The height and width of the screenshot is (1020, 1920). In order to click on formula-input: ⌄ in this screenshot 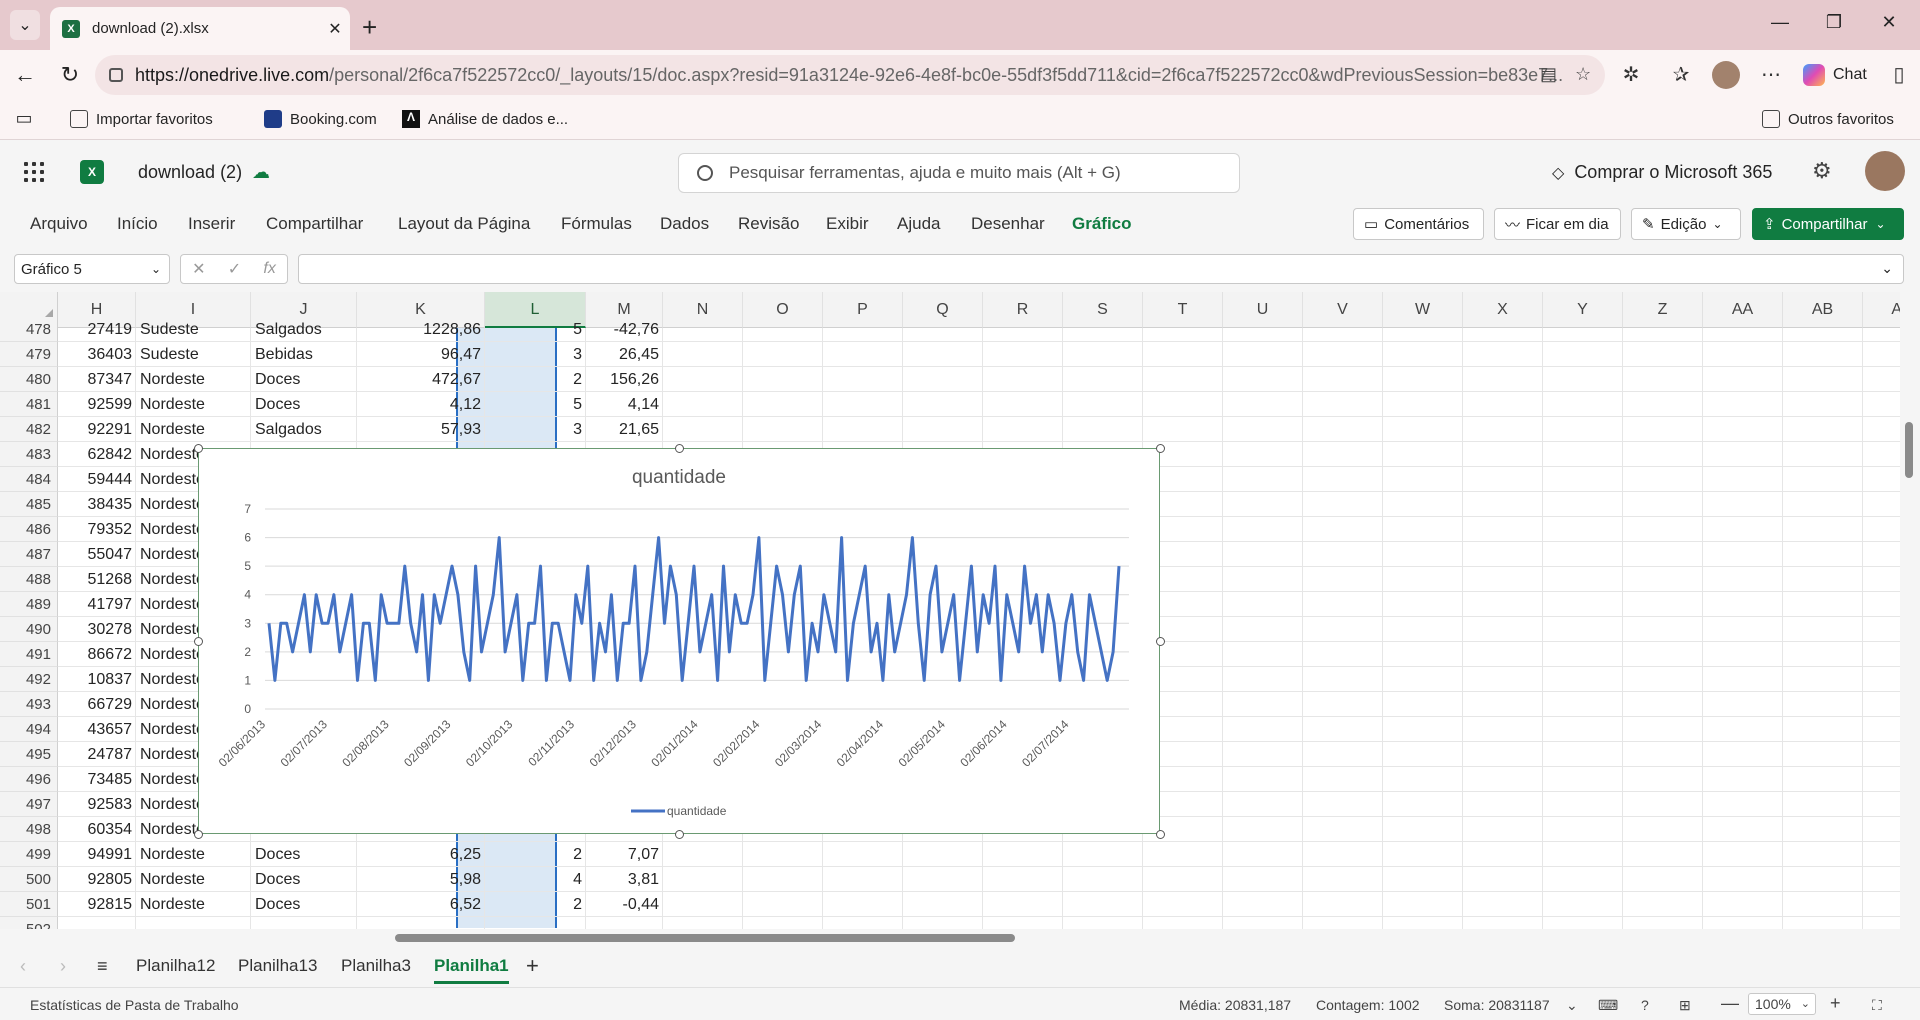, I will do `click(1101, 269)`.